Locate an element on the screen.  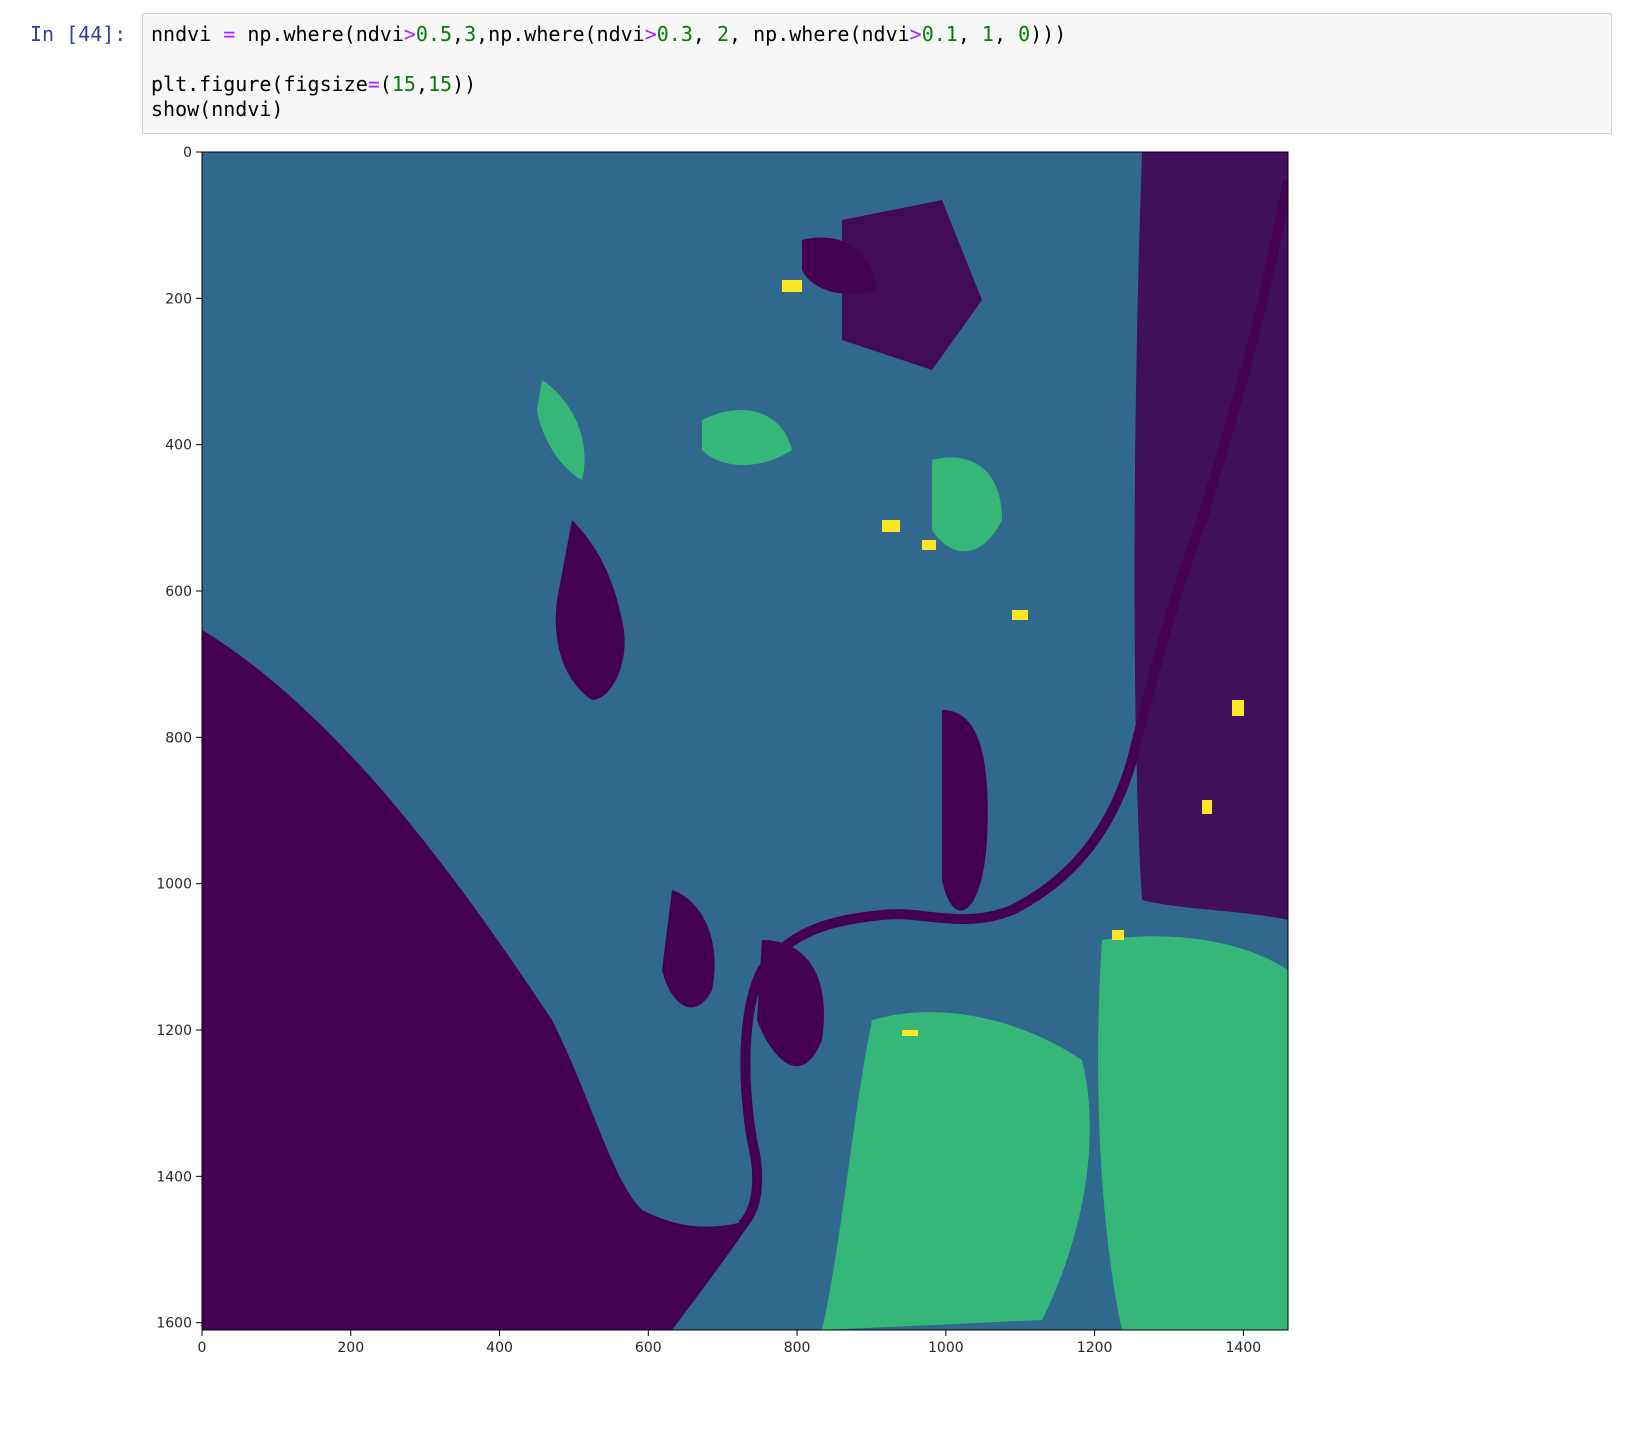
code-token: ,np.where(ndvi is located at coordinates (560, 34).